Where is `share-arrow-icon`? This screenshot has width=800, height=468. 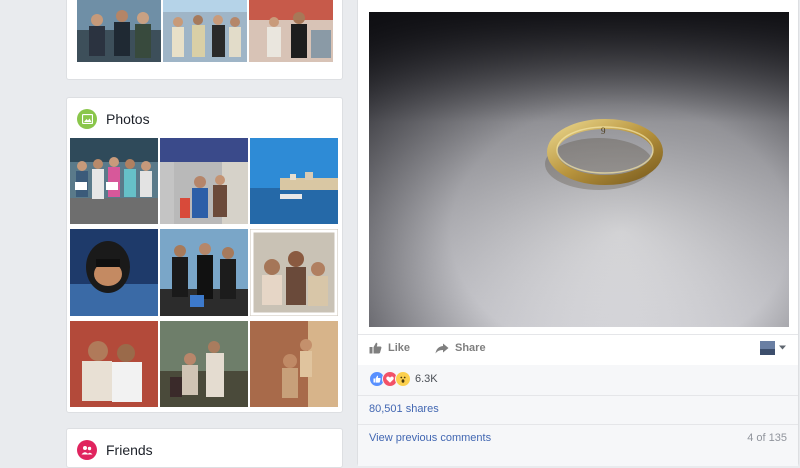 share-arrow-icon is located at coordinates (442, 348).